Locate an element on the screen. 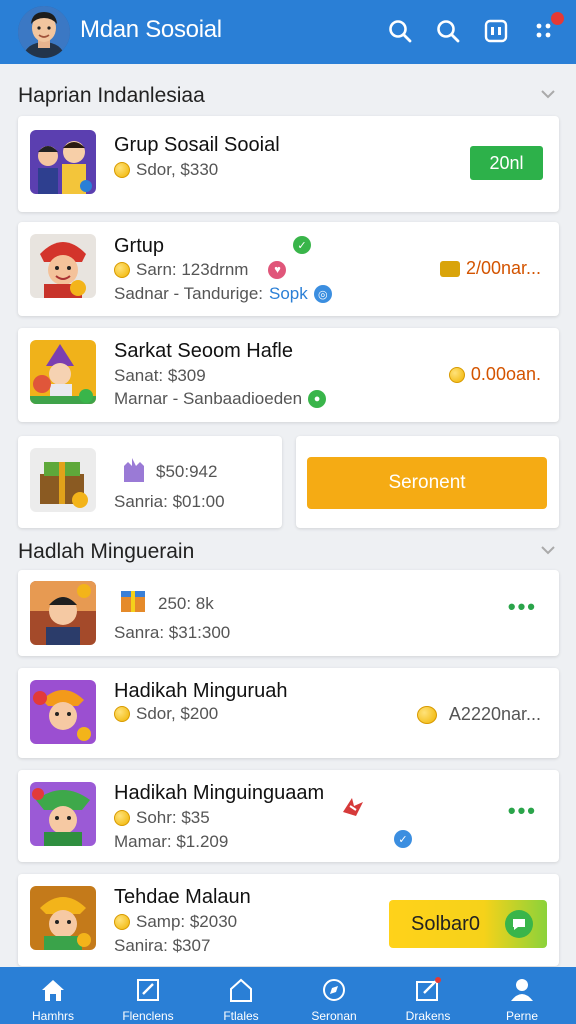 This screenshot has width=576, height=1024. group-reward: 0.00oan. is located at coordinates (494, 374).